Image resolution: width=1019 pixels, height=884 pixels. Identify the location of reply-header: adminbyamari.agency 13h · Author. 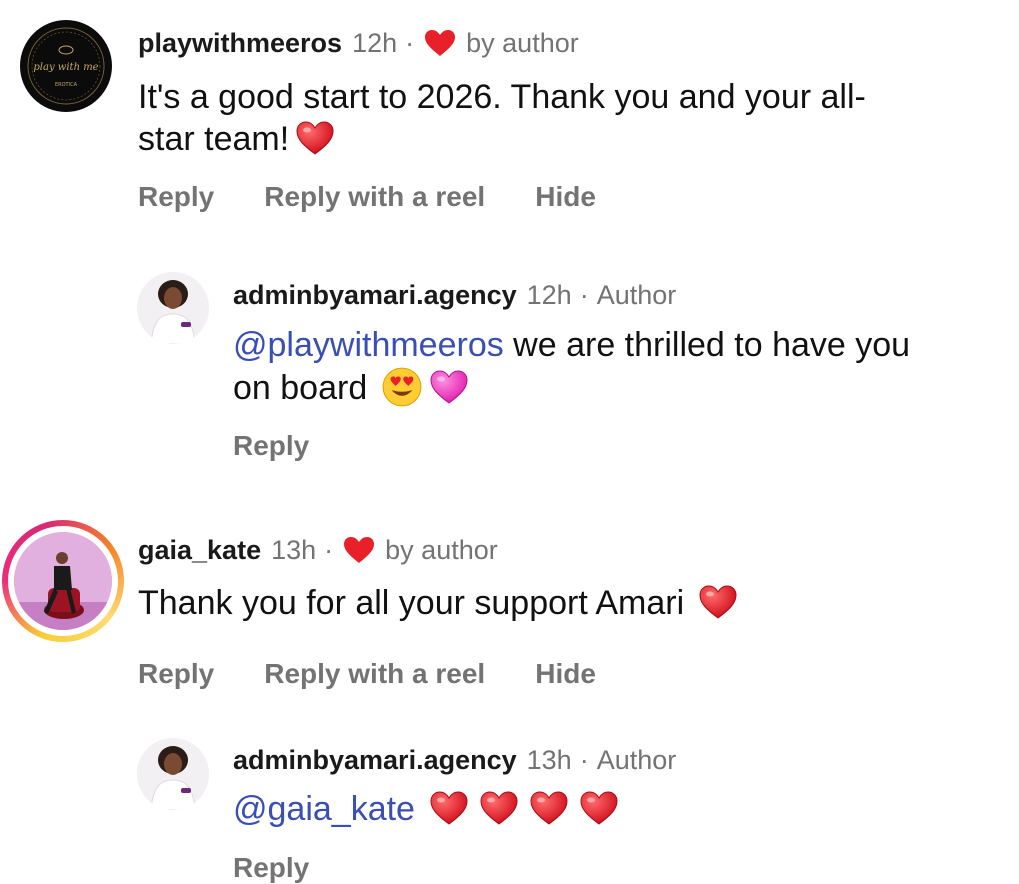
(454, 760).